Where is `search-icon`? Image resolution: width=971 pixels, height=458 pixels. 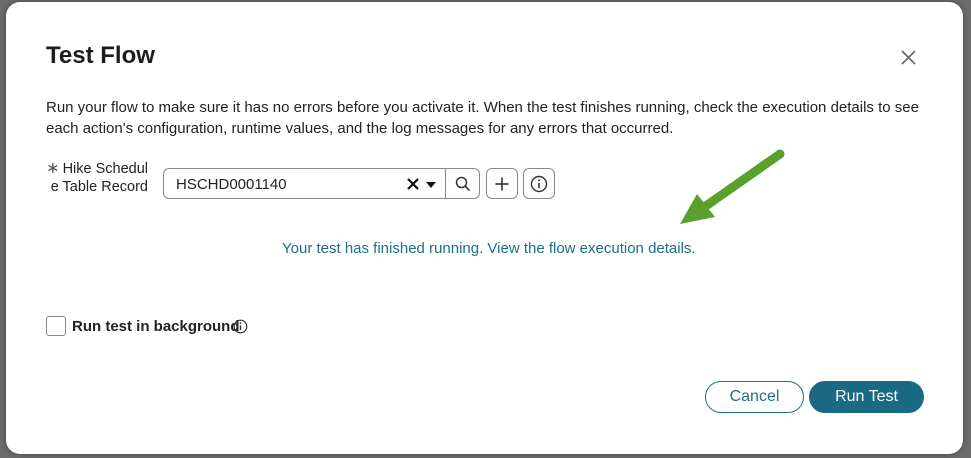 search-icon is located at coordinates (462, 183).